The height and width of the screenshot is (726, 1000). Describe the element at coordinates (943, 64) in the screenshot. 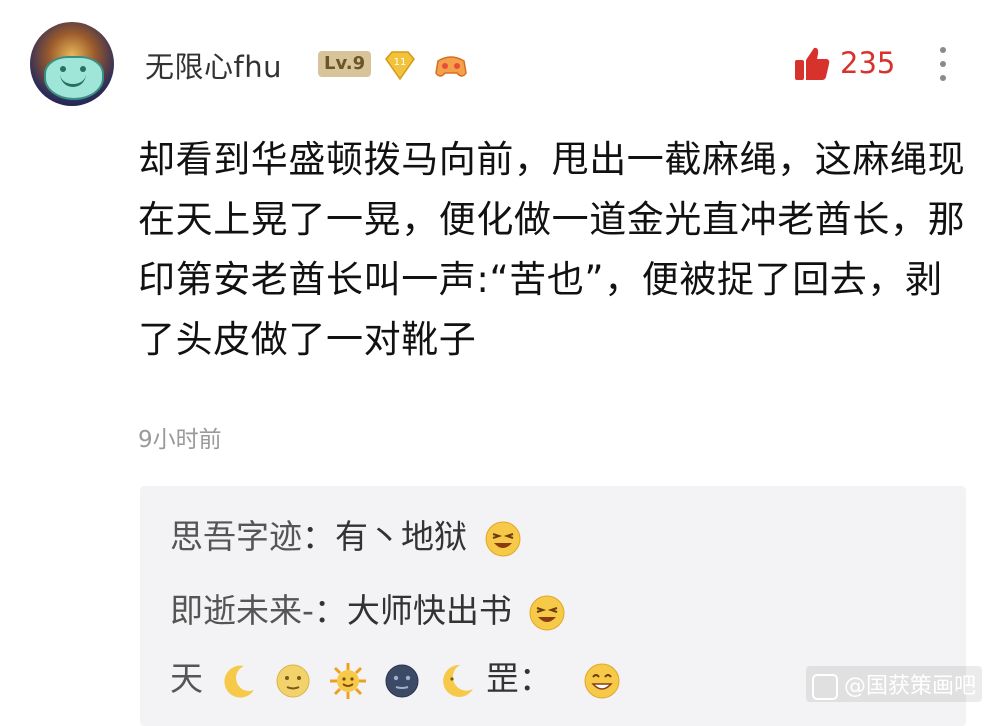

I see `more-options-icon` at that location.